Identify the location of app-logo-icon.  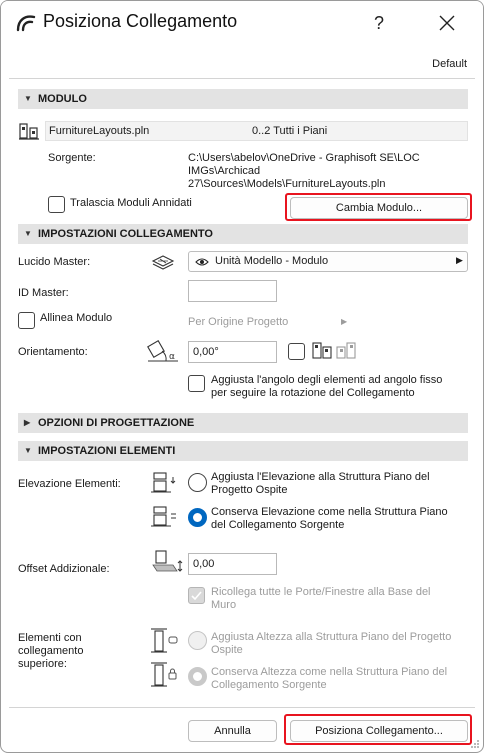
(26, 23).